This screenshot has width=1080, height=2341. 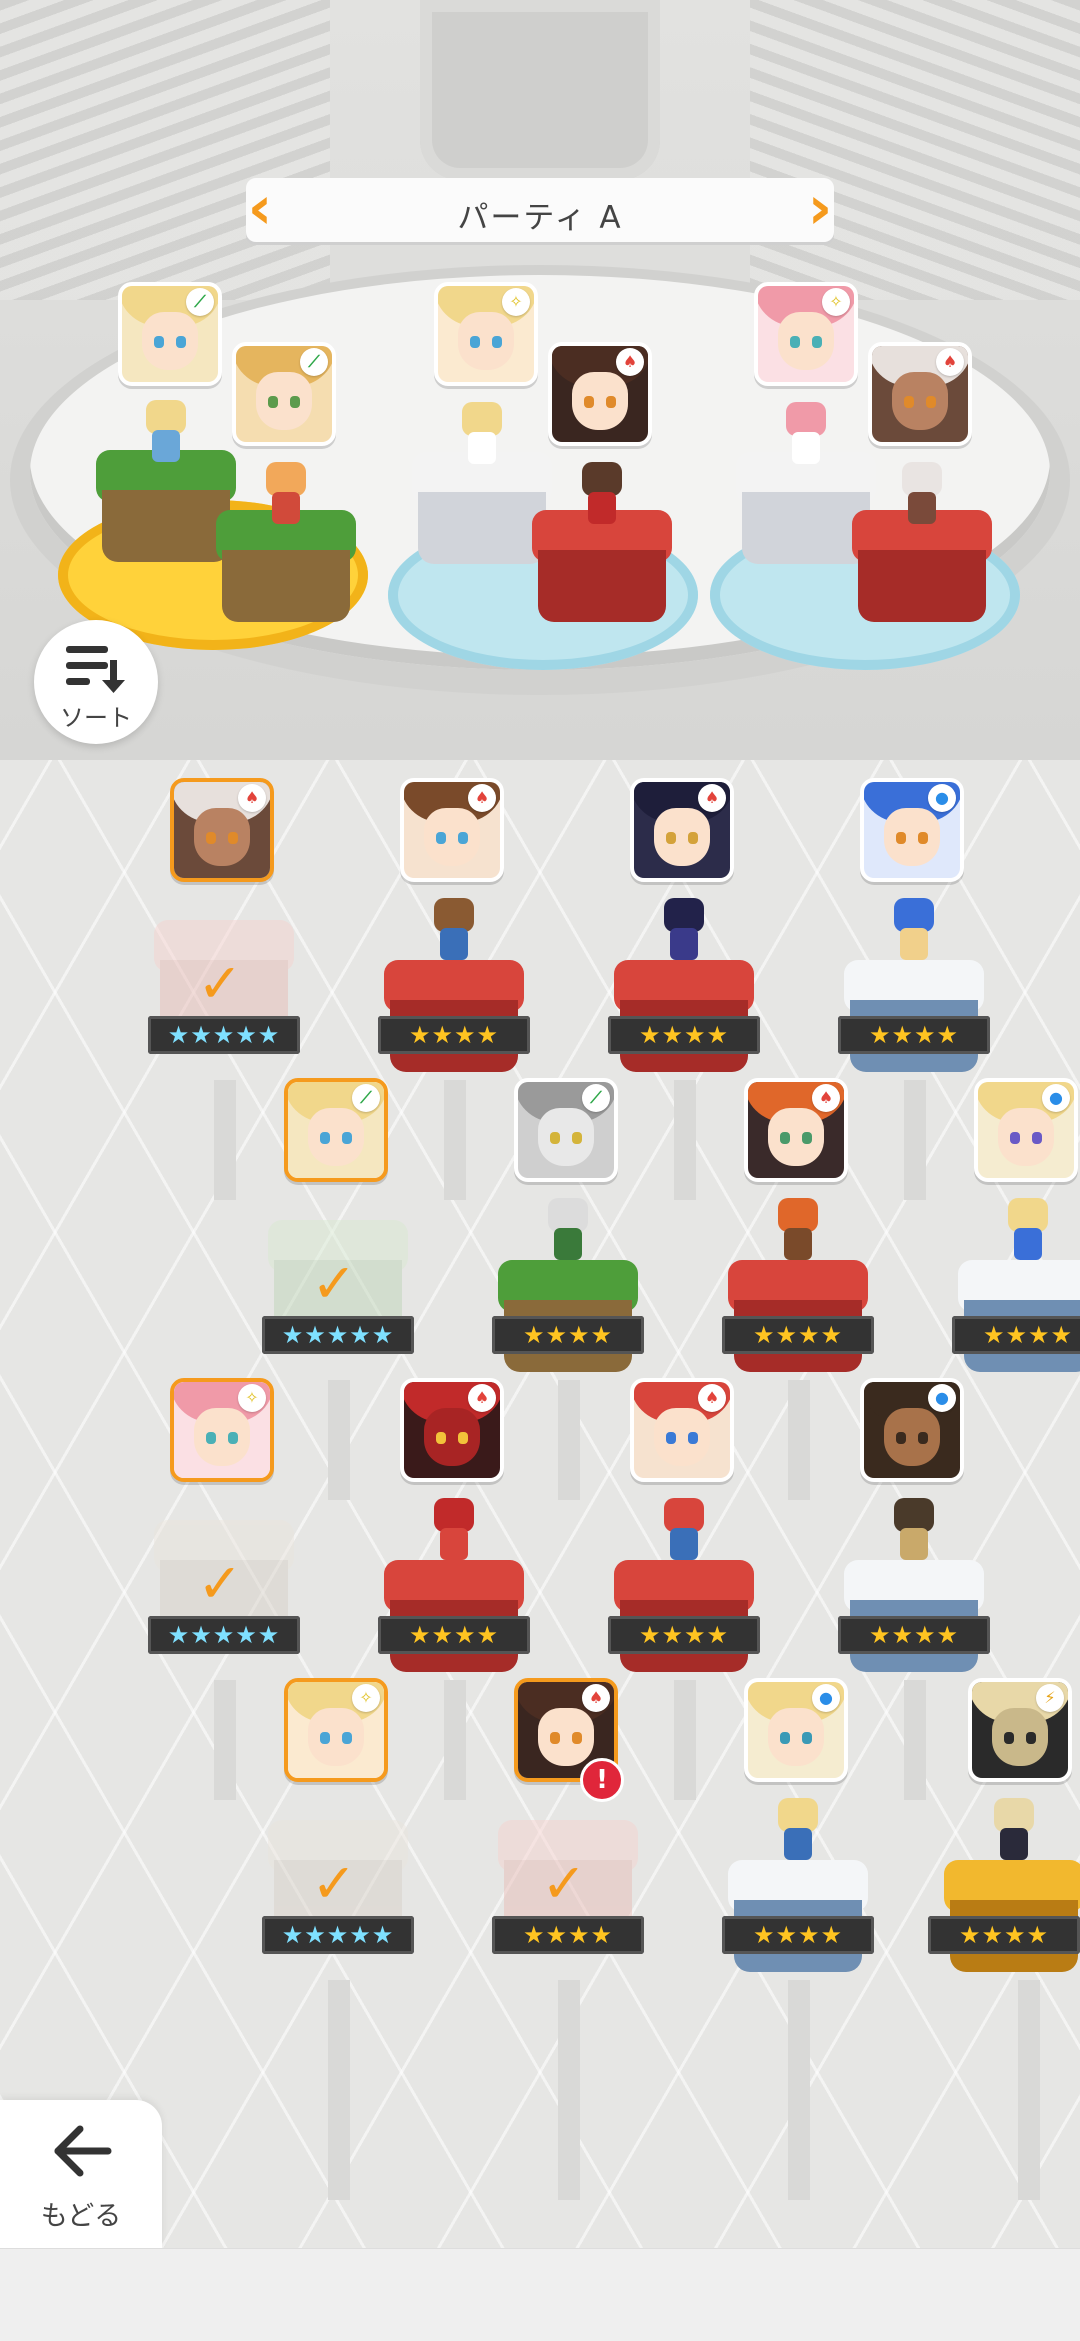 What do you see at coordinates (482, 434) in the screenshot?
I see `party-slot-2-sprite-back` at bounding box center [482, 434].